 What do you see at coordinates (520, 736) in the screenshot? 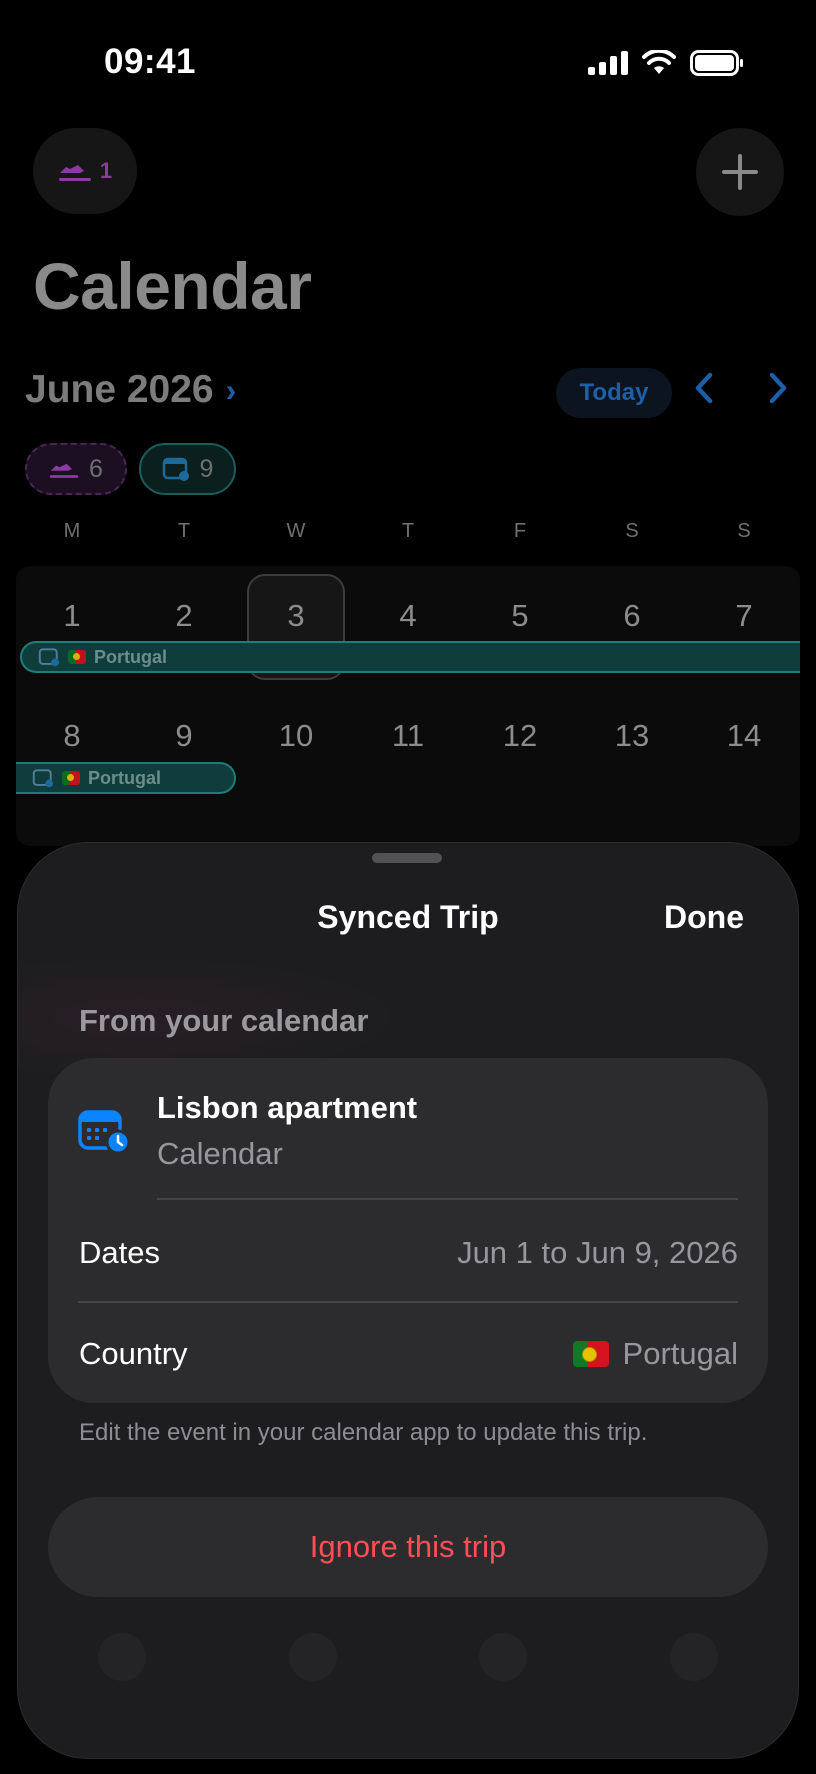
I see `day-cell: 12` at bounding box center [520, 736].